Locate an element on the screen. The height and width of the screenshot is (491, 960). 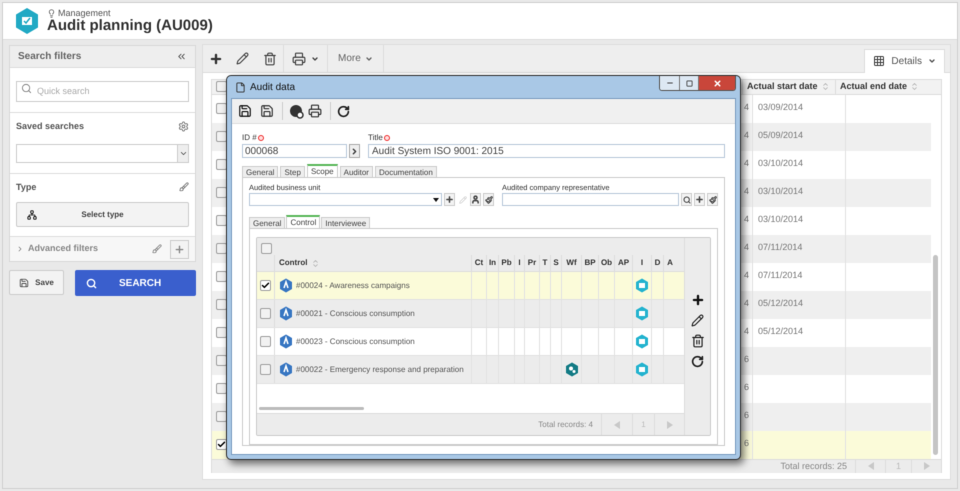
table-row: #00022 - Emergency response and preparation is located at coordinates (470, 370).